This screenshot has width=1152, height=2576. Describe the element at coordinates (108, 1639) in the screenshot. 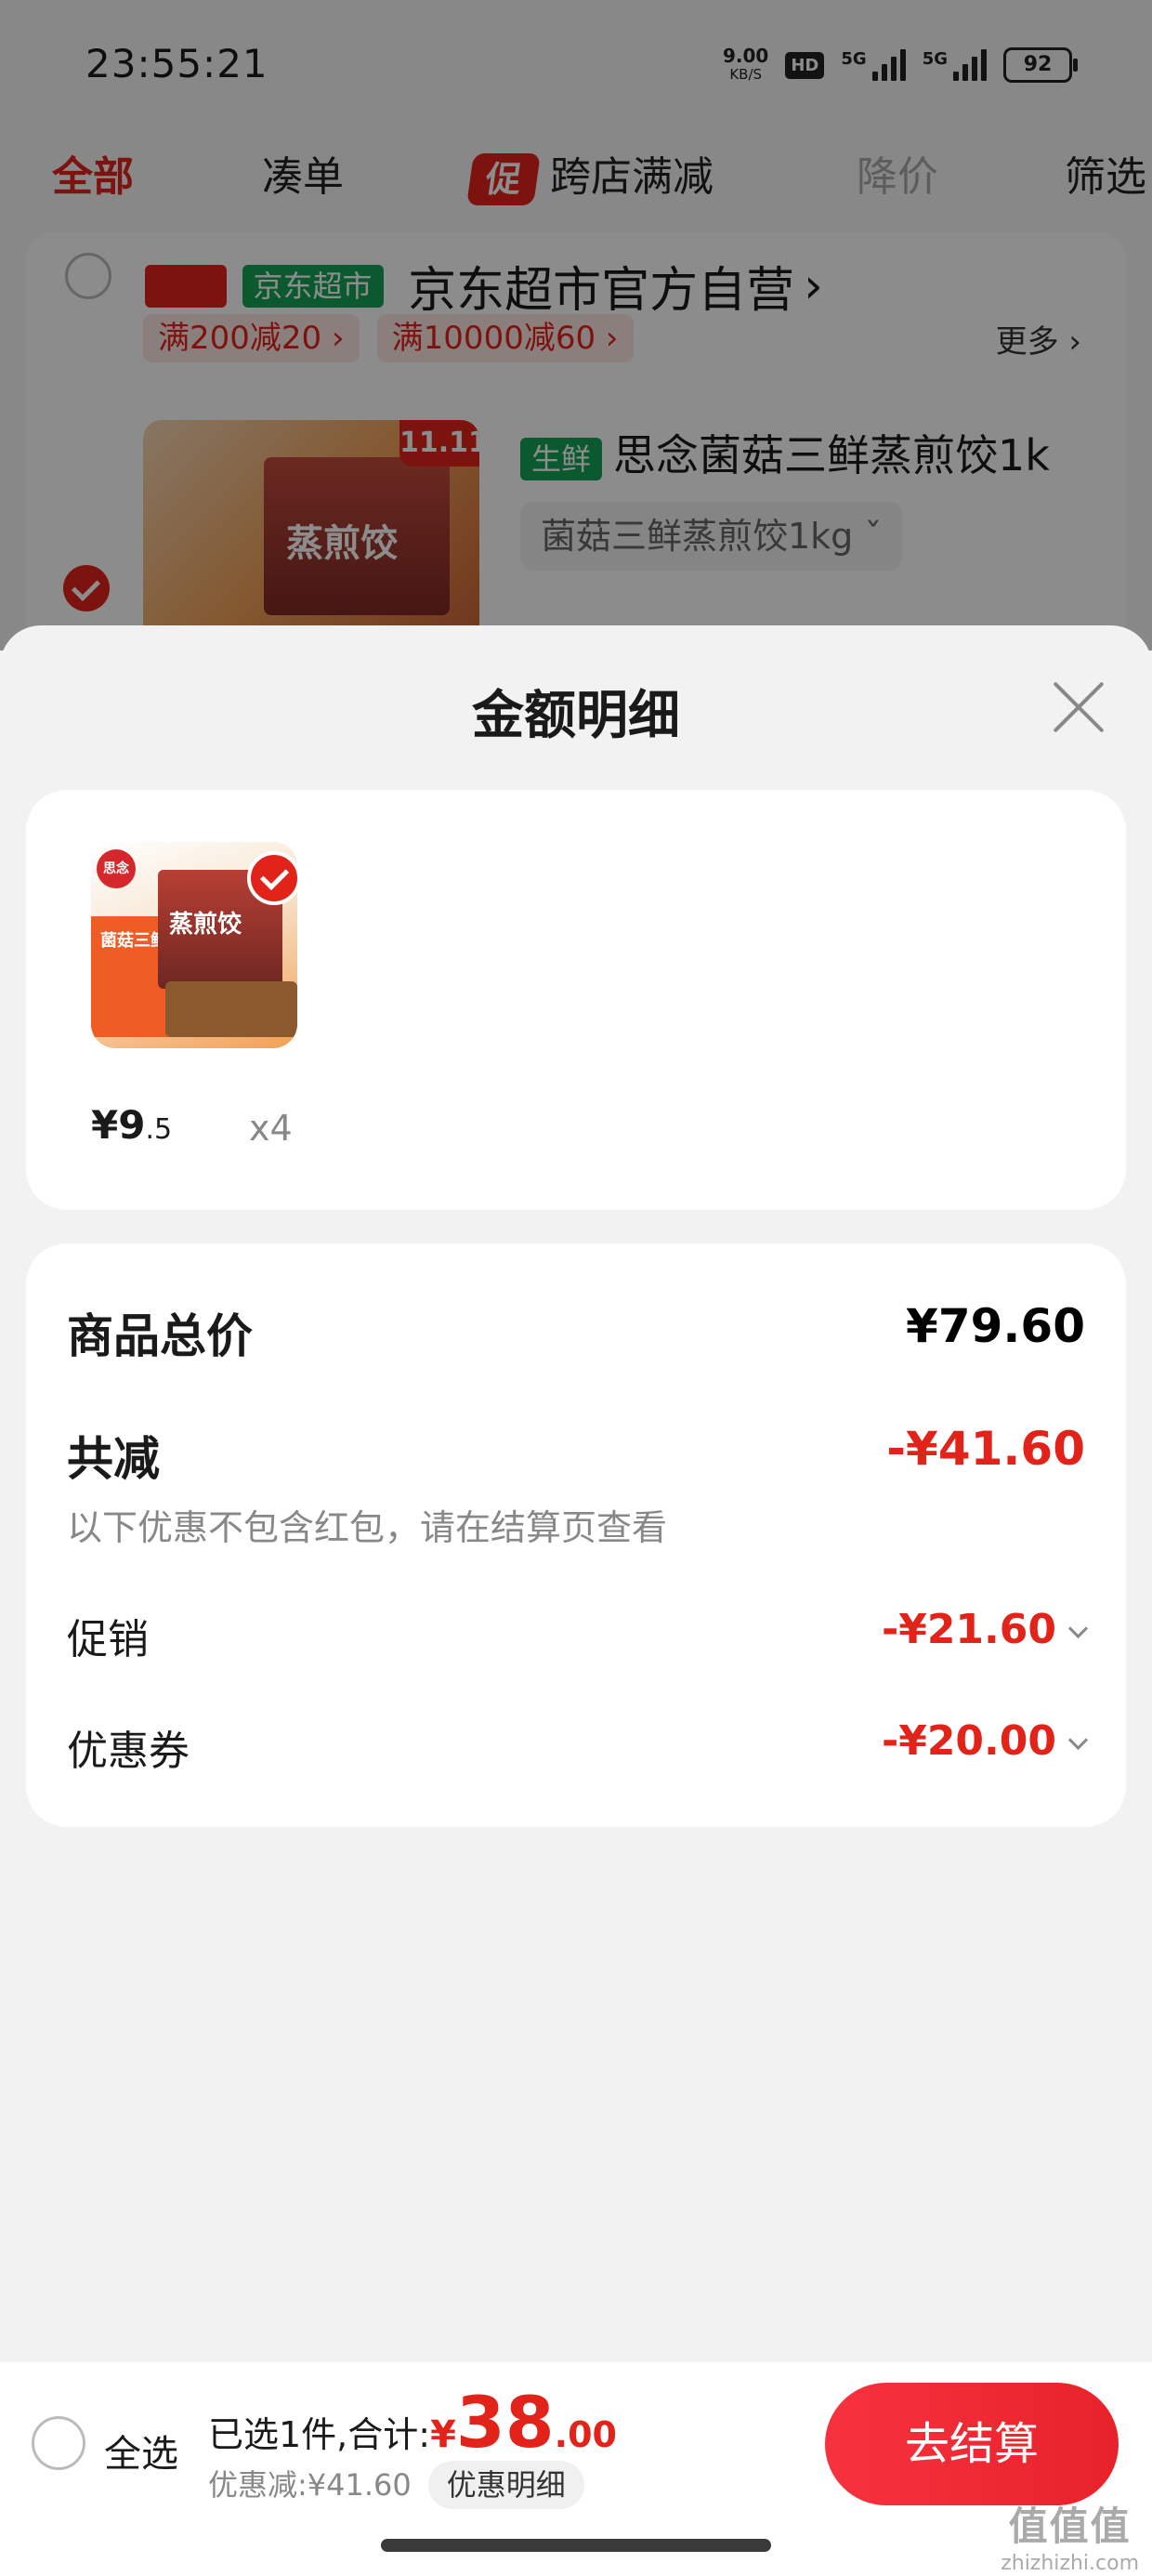

I see `promo-label: 促销` at that location.